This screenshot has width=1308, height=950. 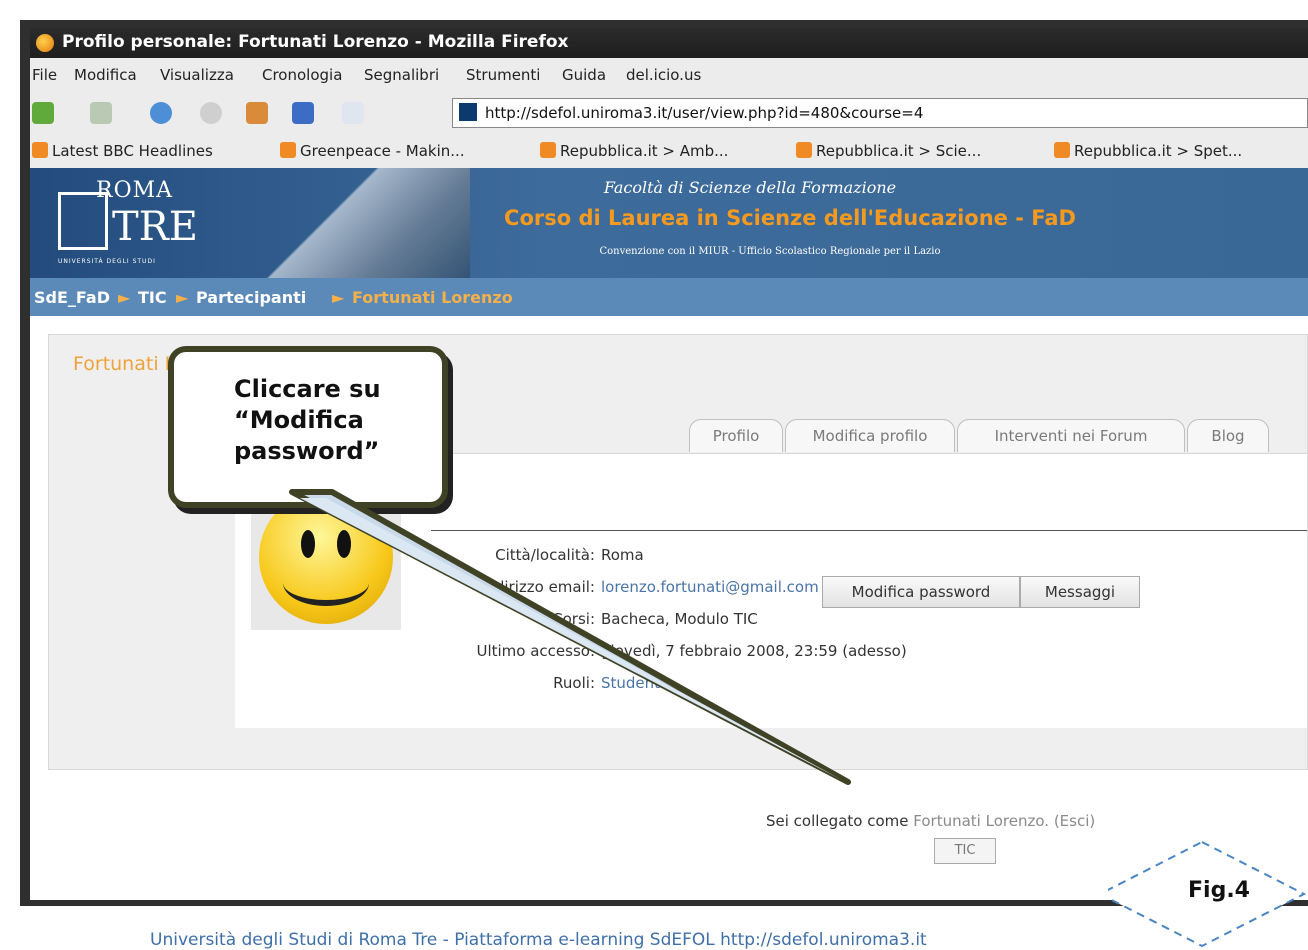 What do you see at coordinates (570, 637) in the screenshot?
I see `callout-pointer` at bounding box center [570, 637].